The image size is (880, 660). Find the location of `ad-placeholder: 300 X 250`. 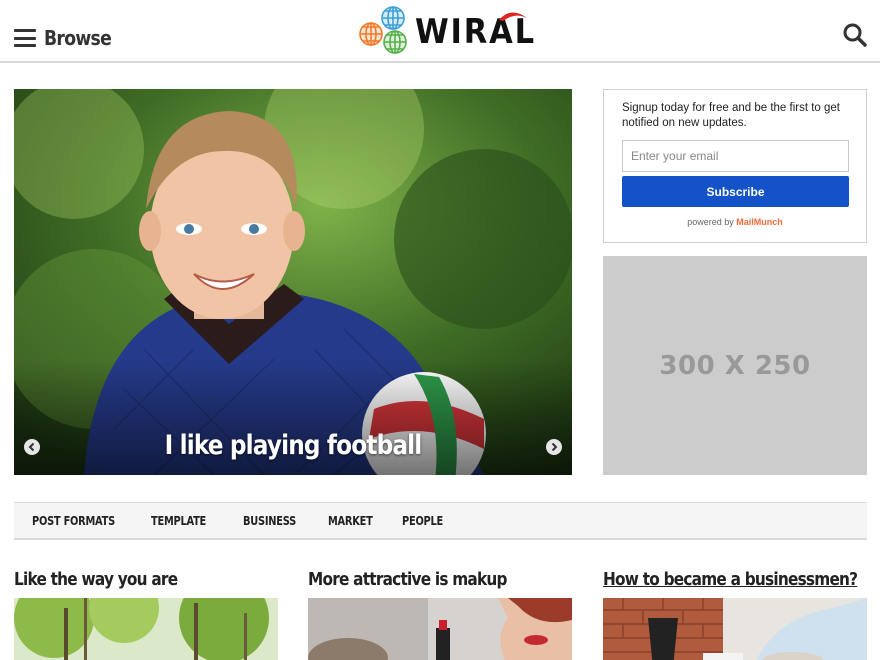

ad-placeholder: 300 X 250 is located at coordinates (735, 365).